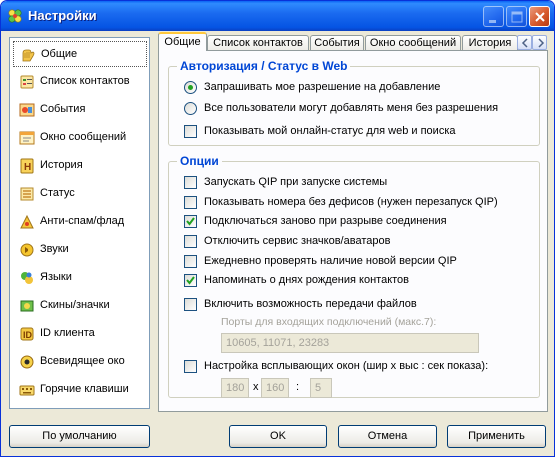 Image resolution: width=555 pixels, height=457 pixels. What do you see at coordinates (27, 278) in the screenshot?
I see `languages-icon` at bounding box center [27, 278].